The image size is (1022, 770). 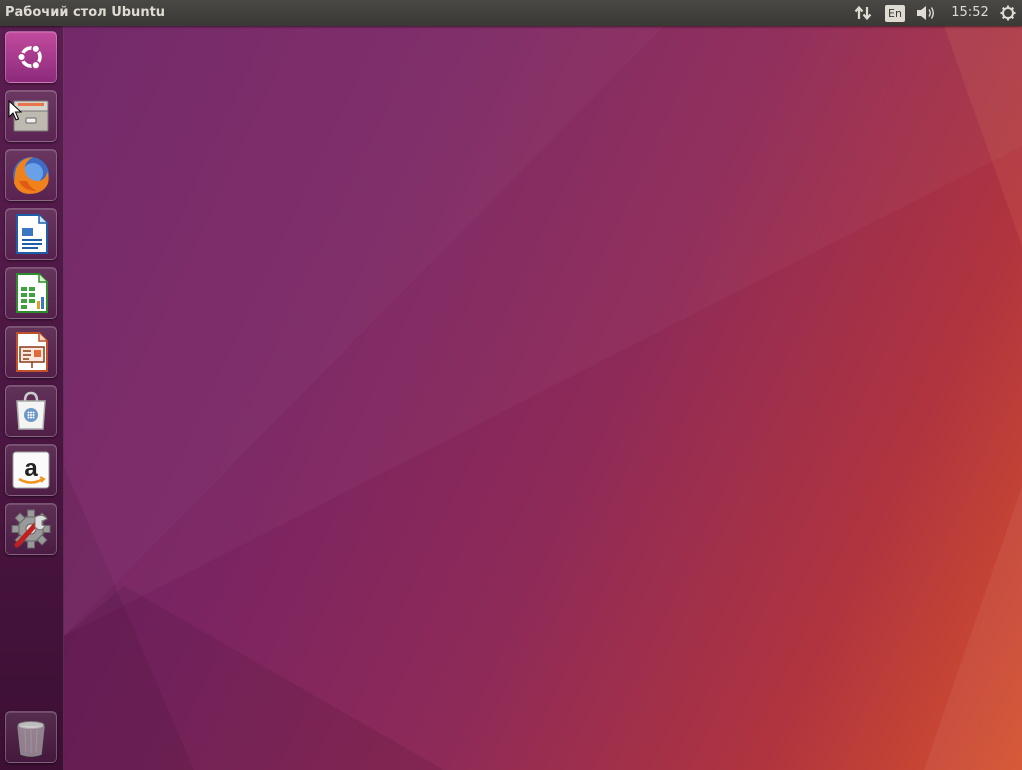 I want to click on settings-wrench-gear-icon, so click(x=31, y=529).